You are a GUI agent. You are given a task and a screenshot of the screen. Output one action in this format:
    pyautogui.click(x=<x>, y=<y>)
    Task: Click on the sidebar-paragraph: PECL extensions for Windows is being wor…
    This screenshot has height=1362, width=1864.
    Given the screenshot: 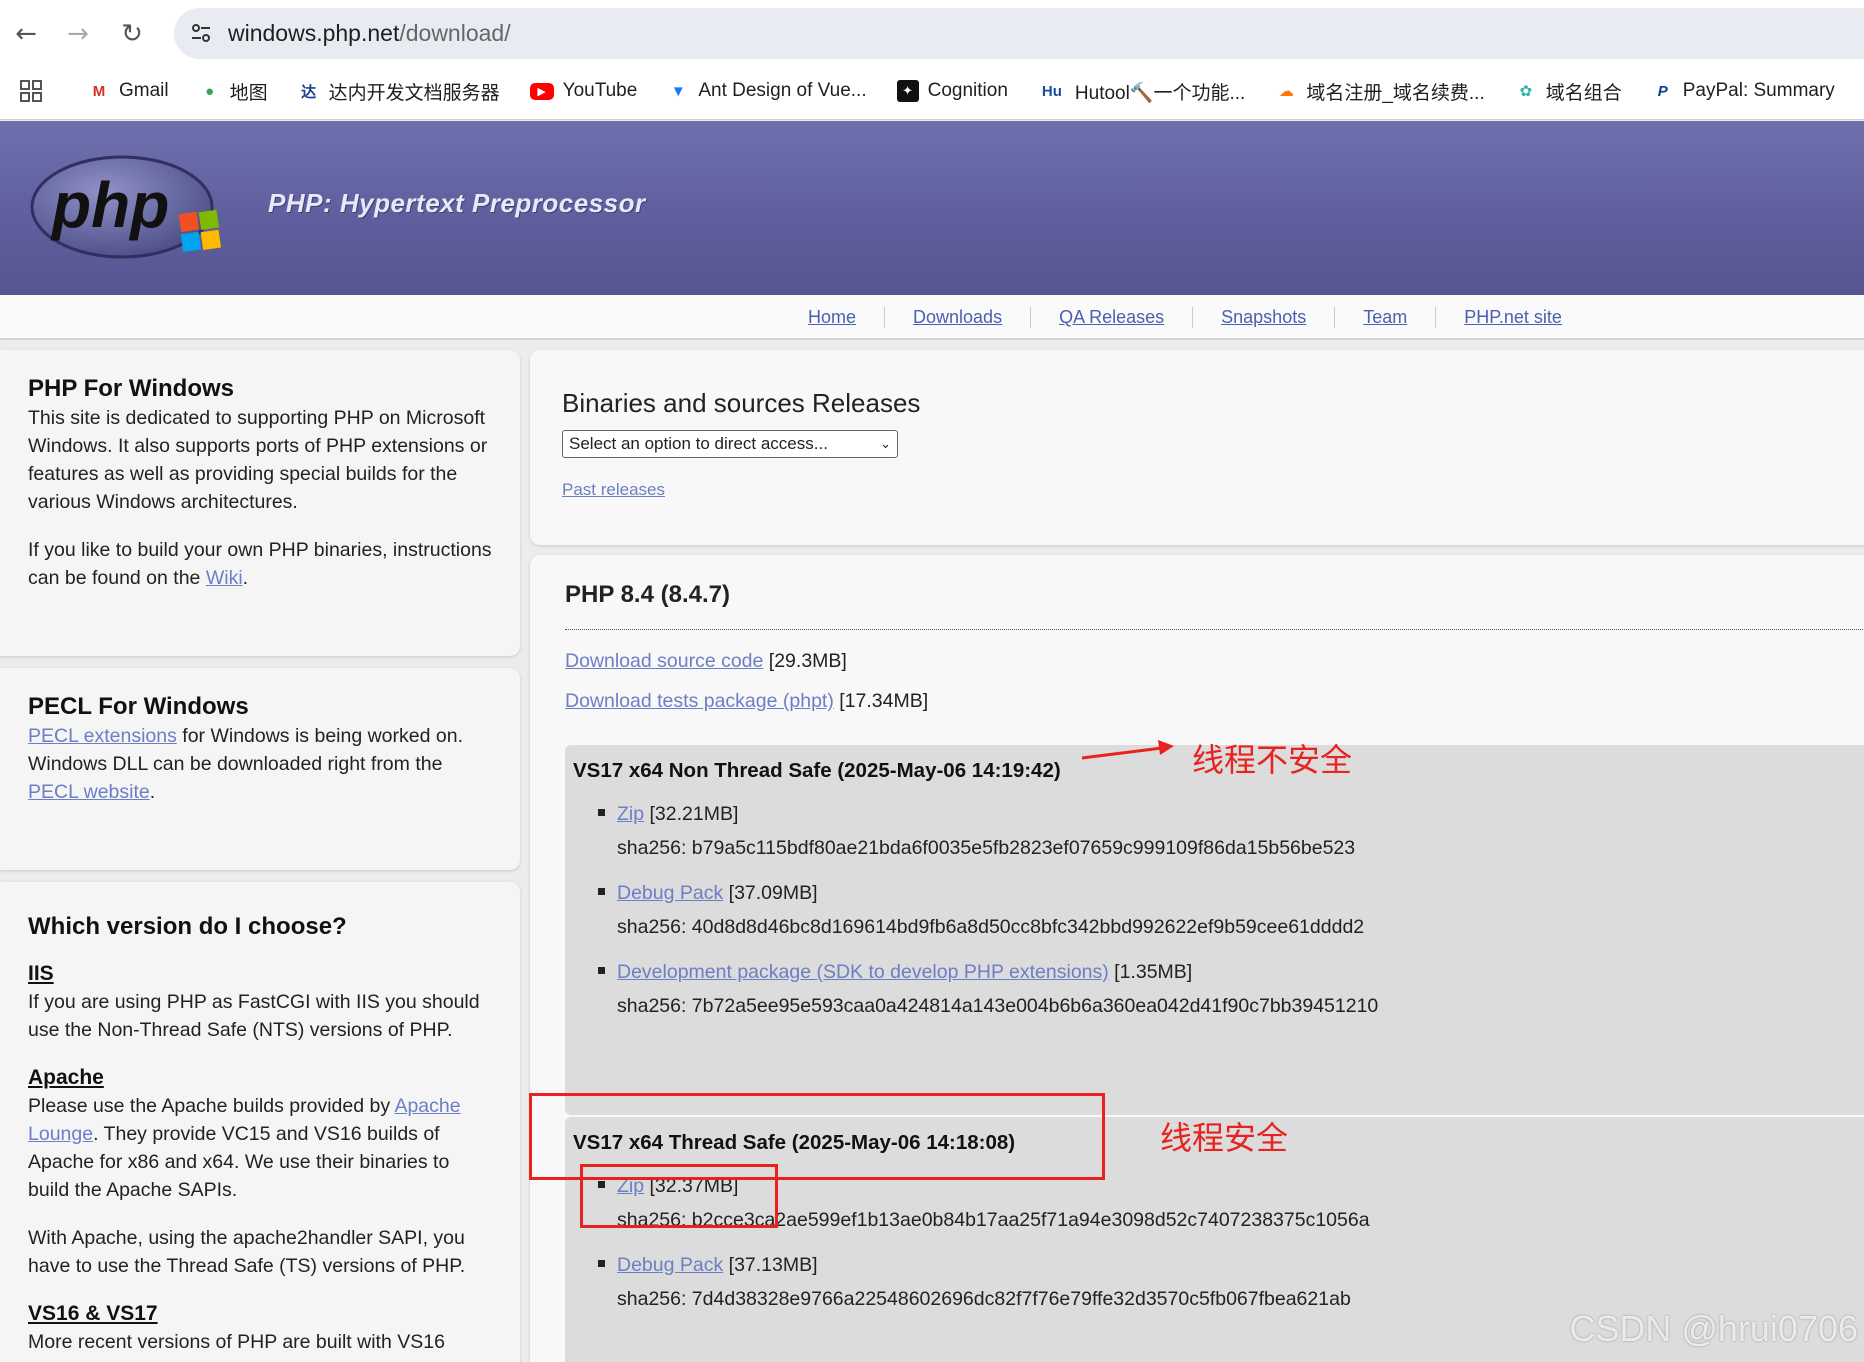 What is the action you would take?
    pyautogui.click(x=245, y=764)
    